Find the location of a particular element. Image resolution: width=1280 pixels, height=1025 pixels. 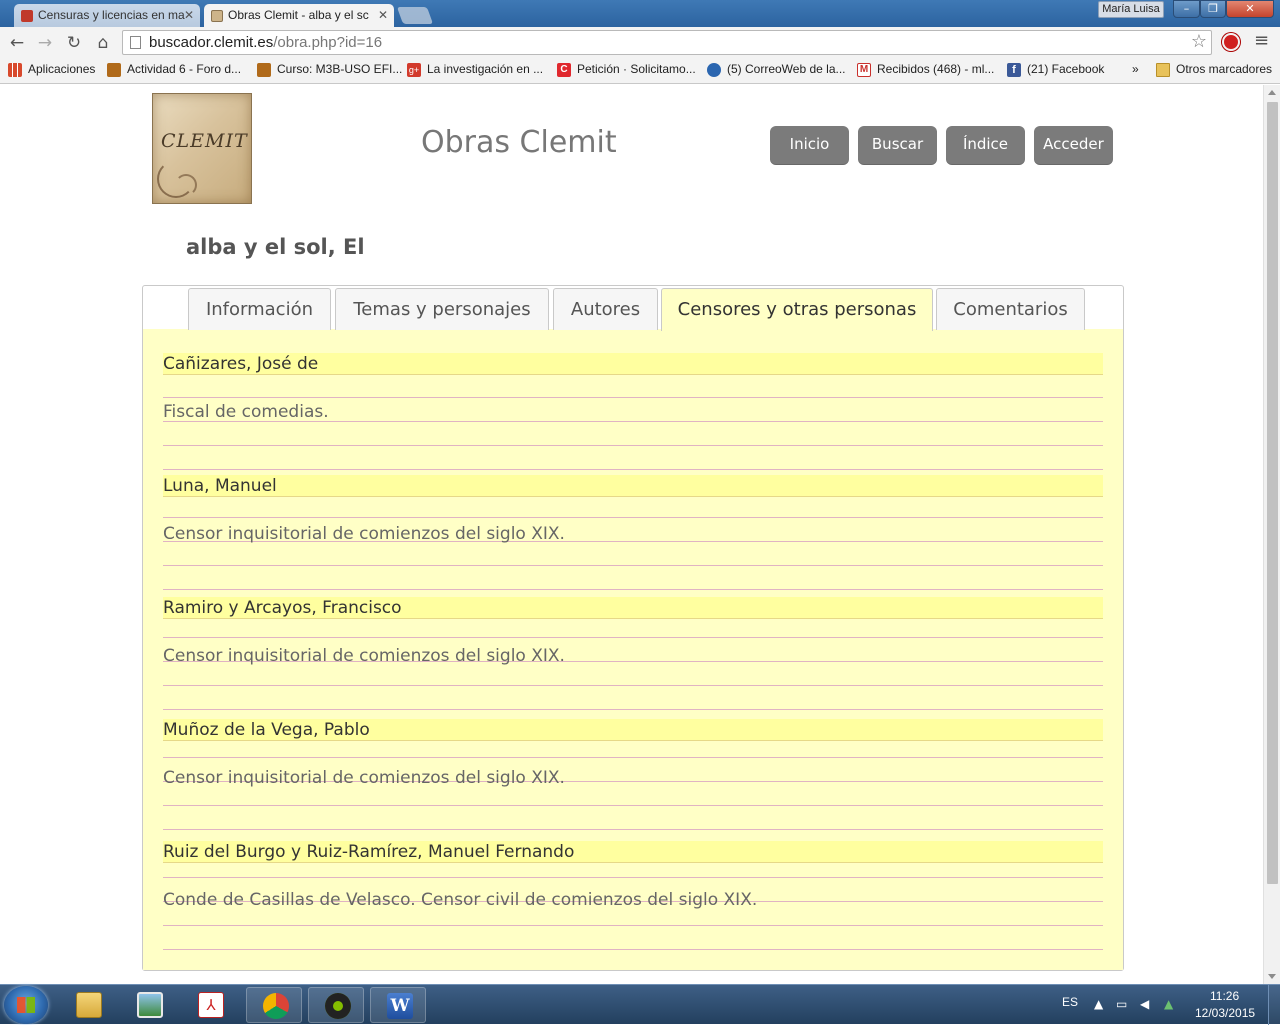

person-name: Muñoz de la Vega, Pablo is located at coordinates (633, 730).